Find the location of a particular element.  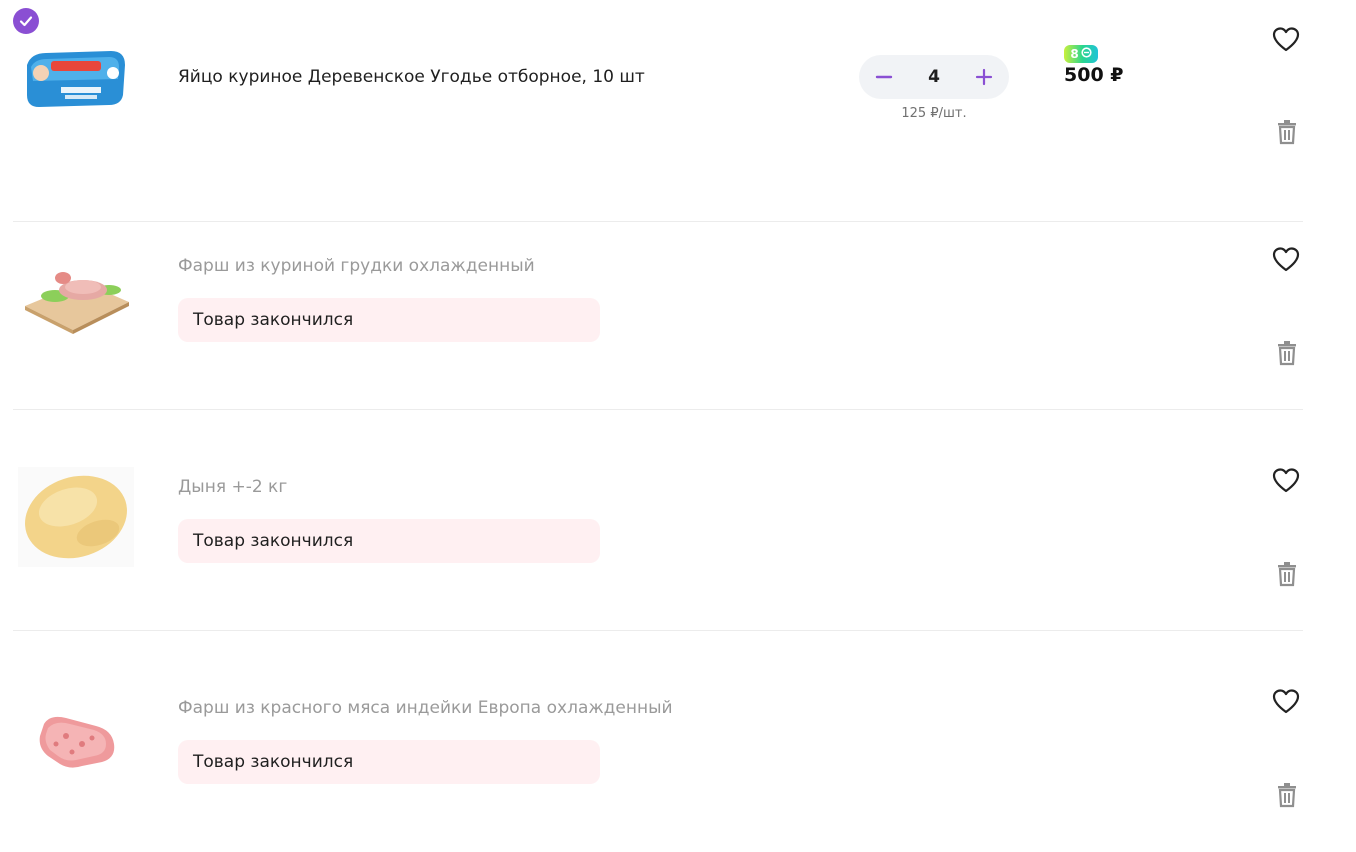

minus-icon is located at coordinates (884, 77).